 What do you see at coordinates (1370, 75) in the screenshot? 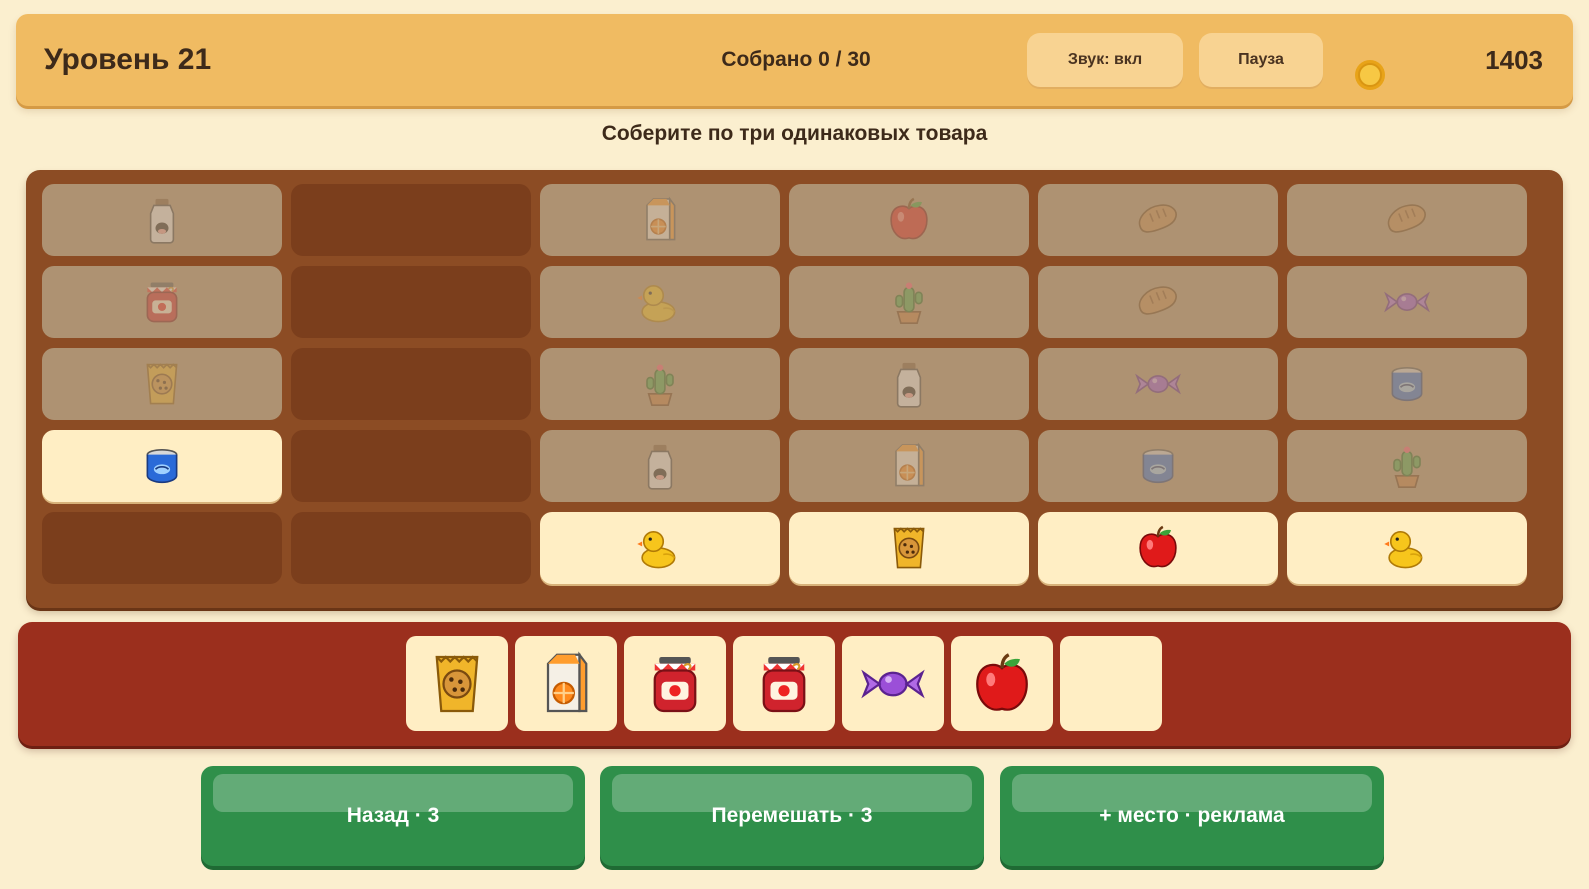
I see `coin-icon` at bounding box center [1370, 75].